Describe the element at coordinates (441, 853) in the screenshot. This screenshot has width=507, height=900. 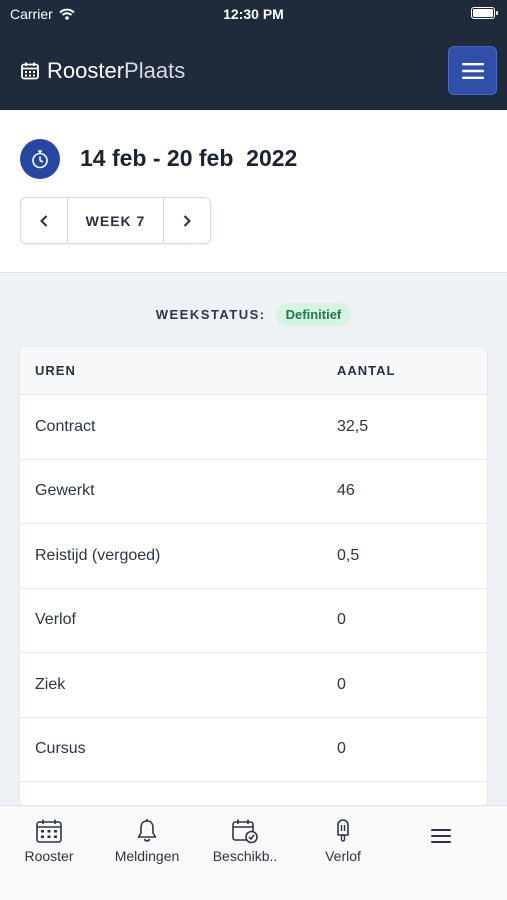
I see `tab-more` at that location.